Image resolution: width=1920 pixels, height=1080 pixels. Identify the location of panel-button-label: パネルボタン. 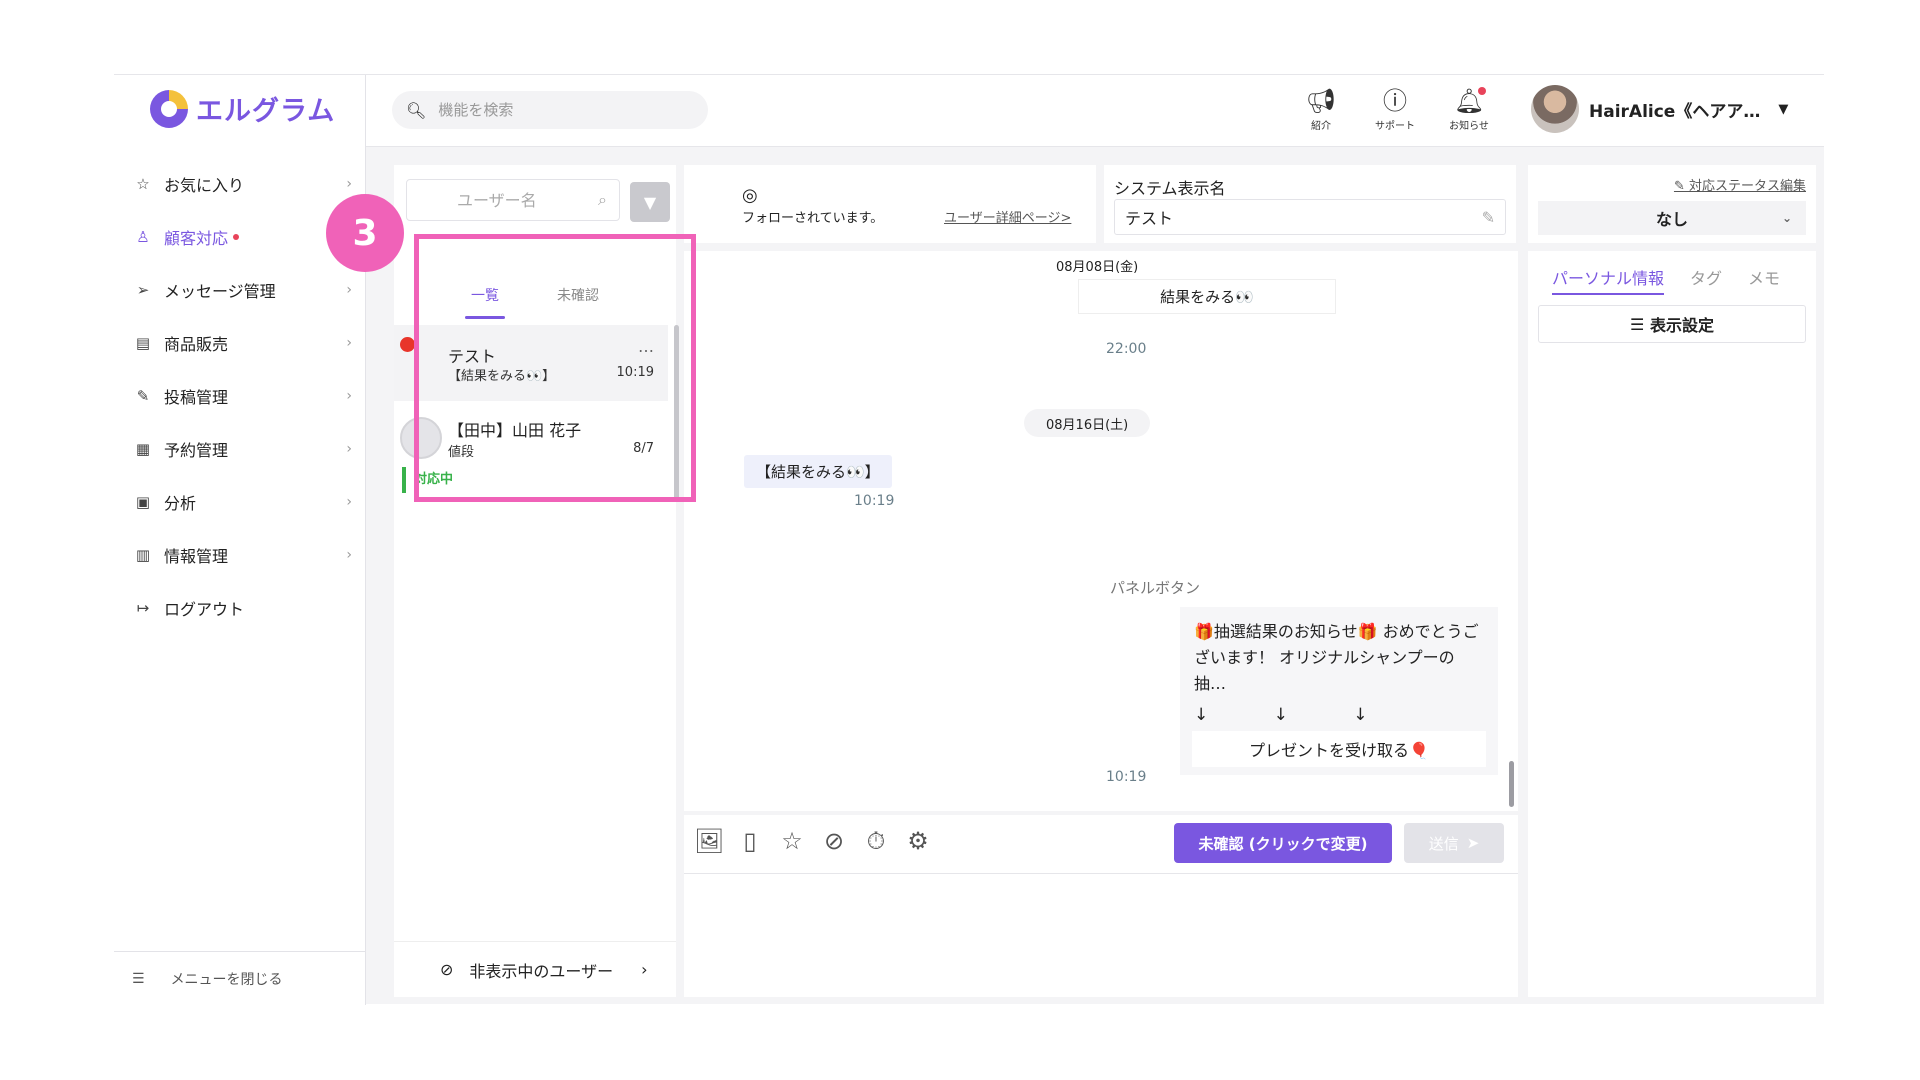
(1155, 588).